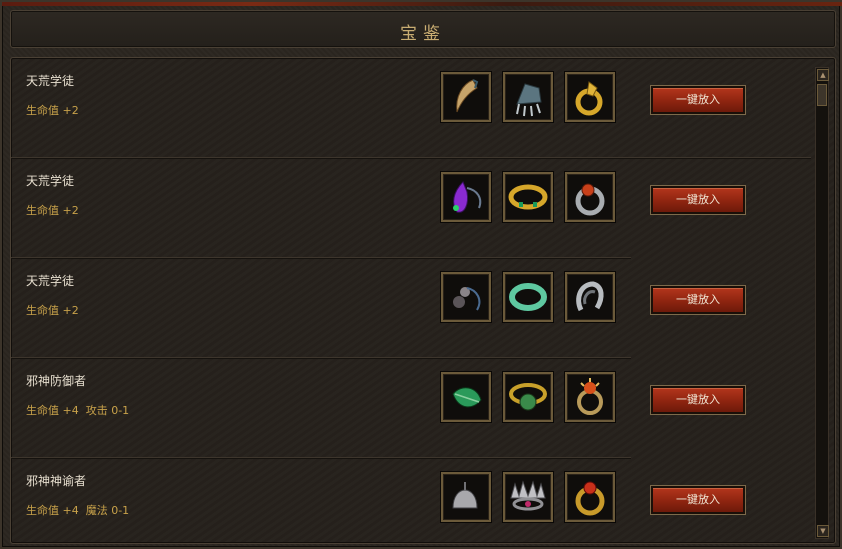 Image resolution: width=842 pixels, height=549 pixels. What do you see at coordinates (528, 297) in the screenshot?
I see `jade-bangle-icon` at bounding box center [528, 297].